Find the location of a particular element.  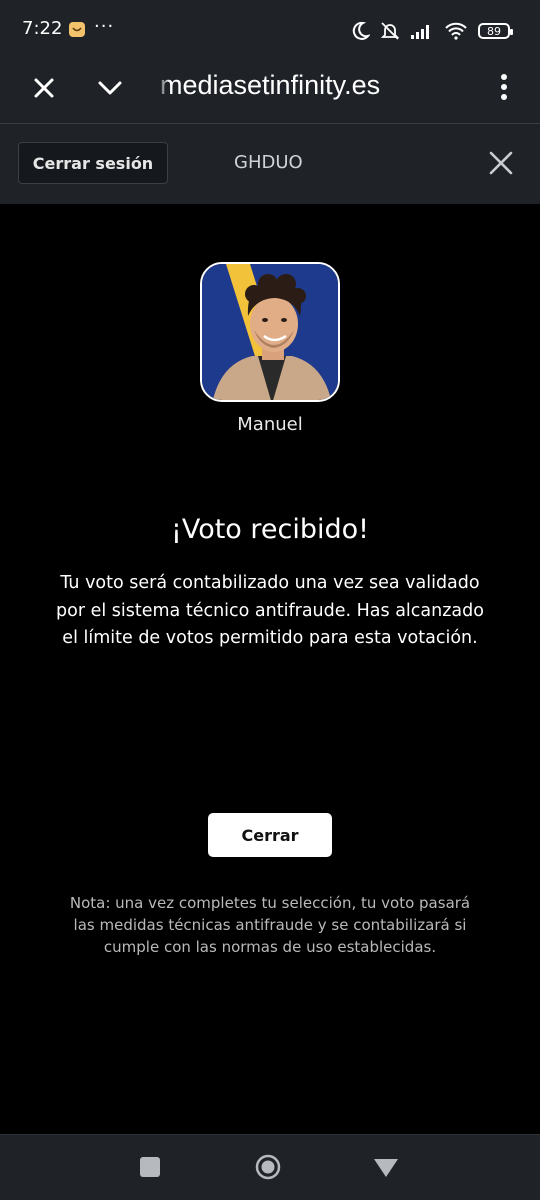

candidate-name: Manuel is located at coordinates (270, 424).